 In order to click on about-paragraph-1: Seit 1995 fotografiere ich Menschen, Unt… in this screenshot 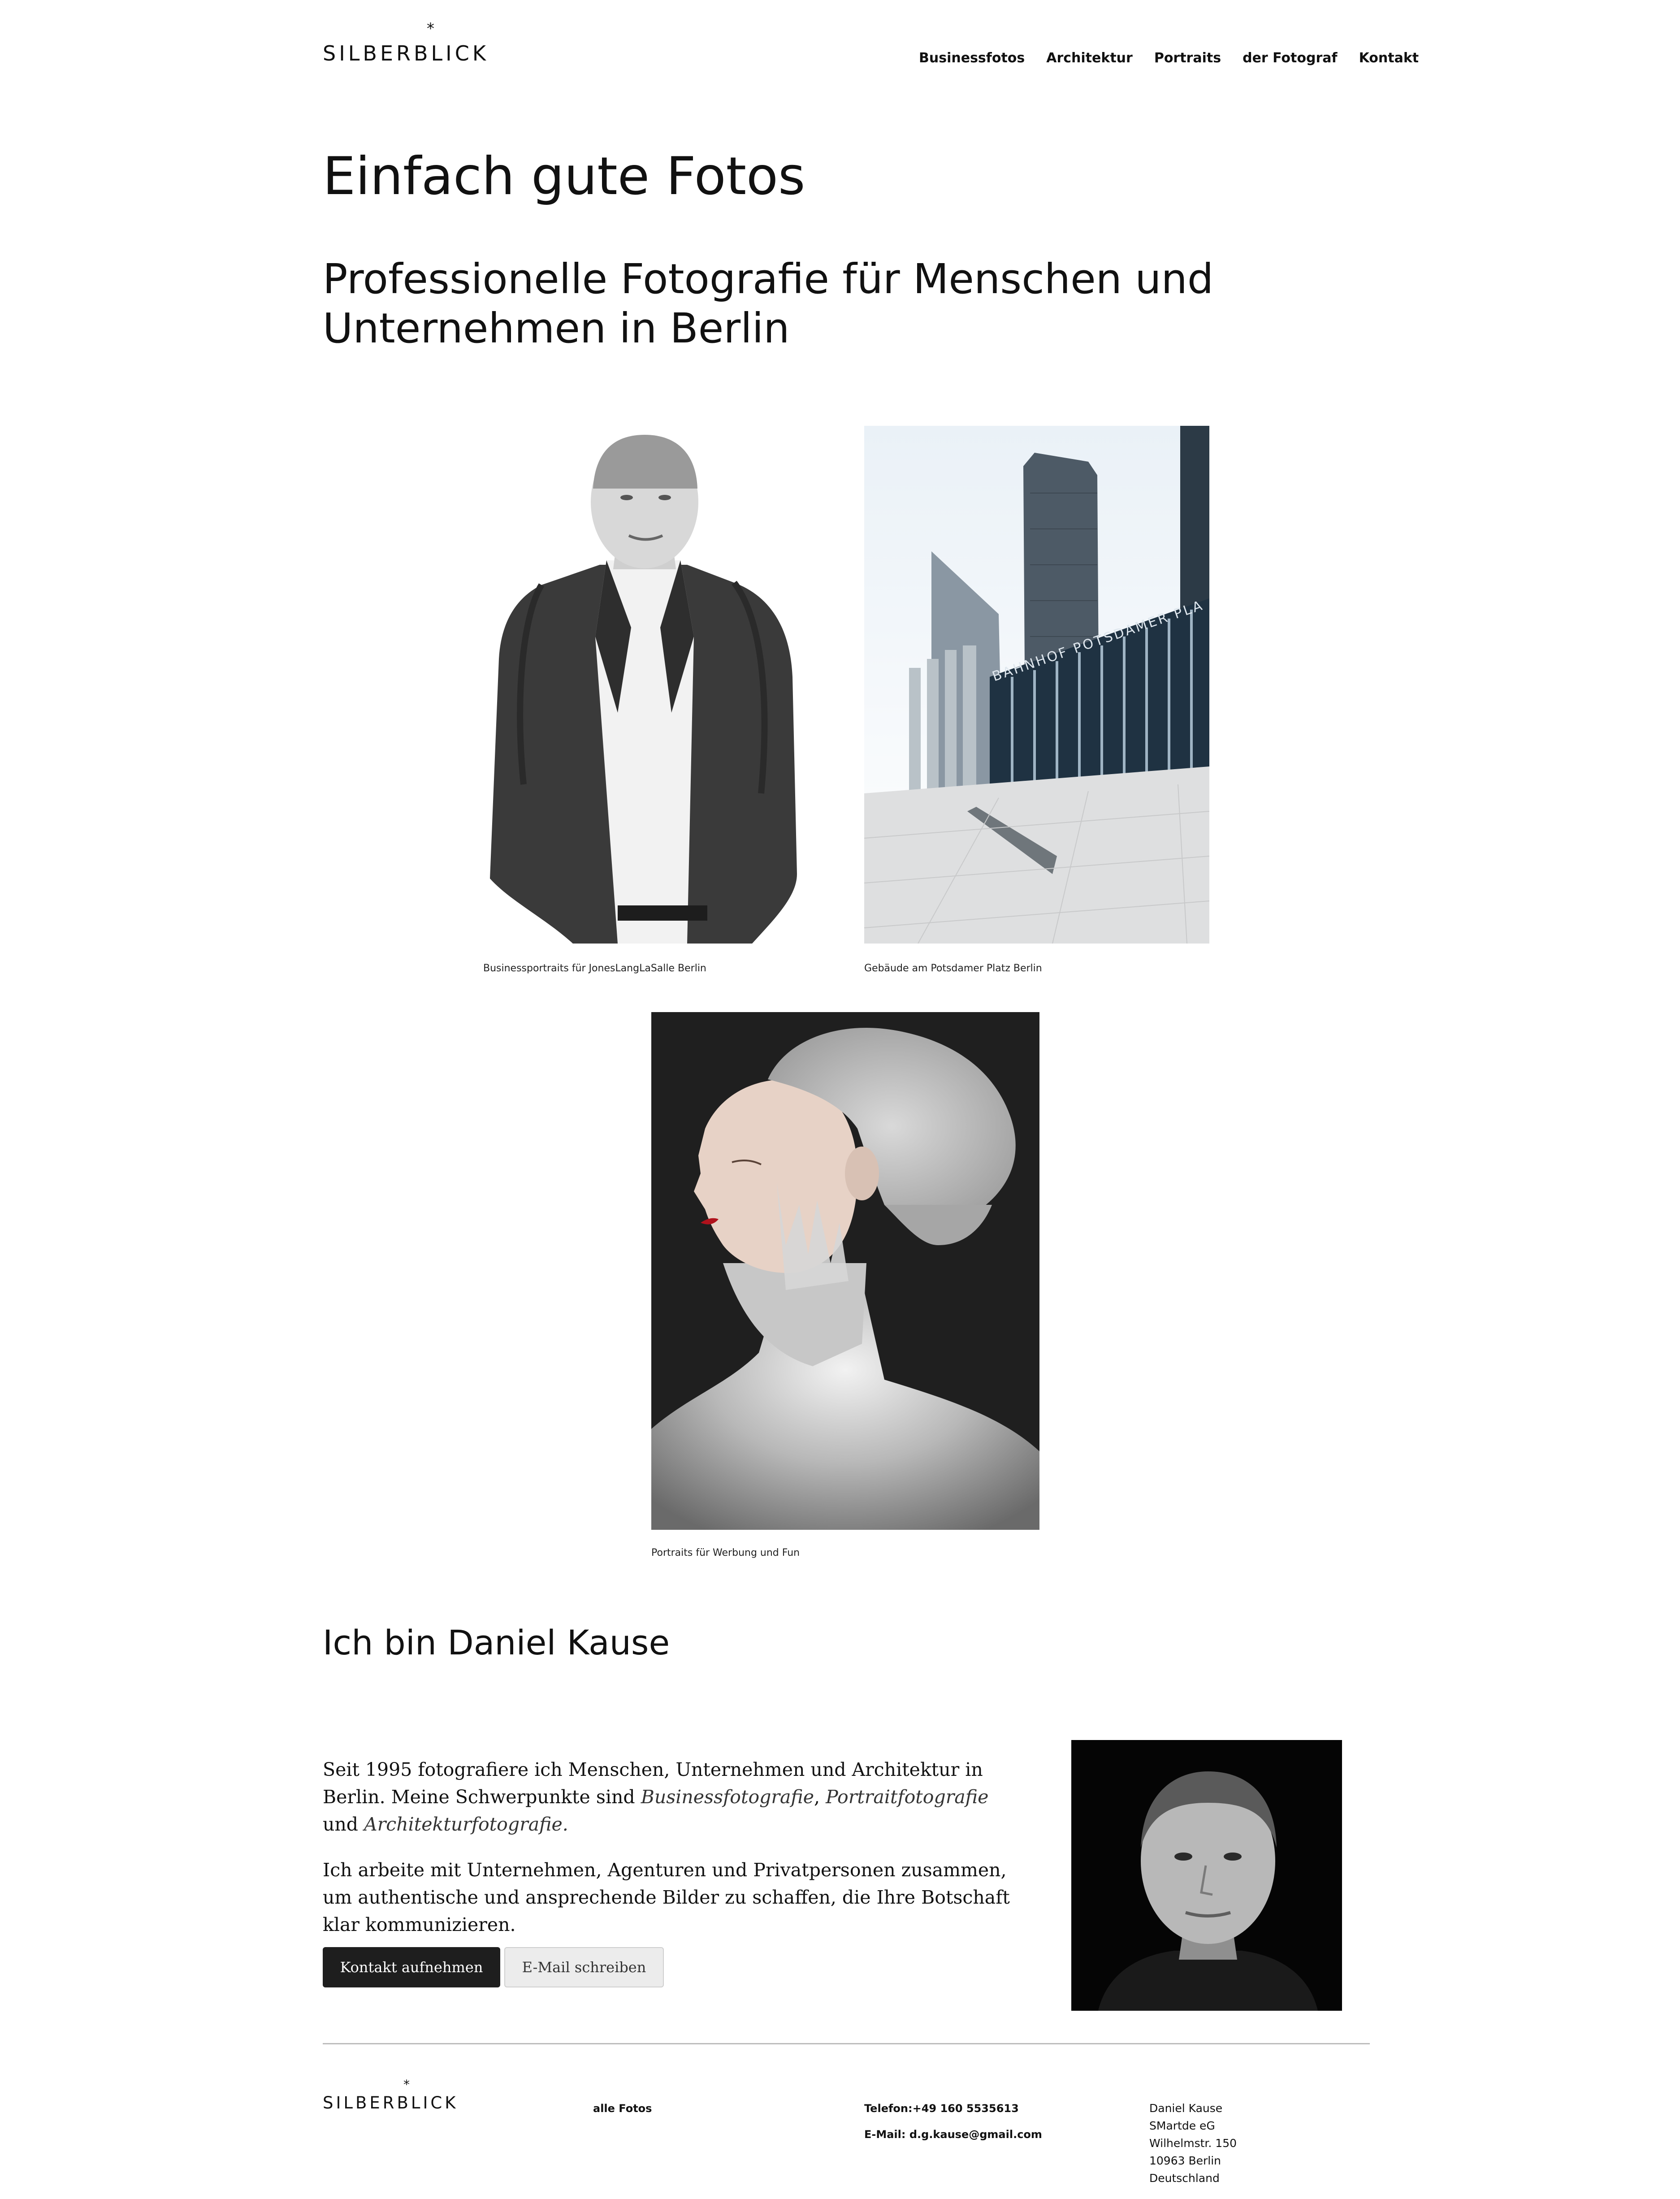, I will do `click(672, 1797)`.